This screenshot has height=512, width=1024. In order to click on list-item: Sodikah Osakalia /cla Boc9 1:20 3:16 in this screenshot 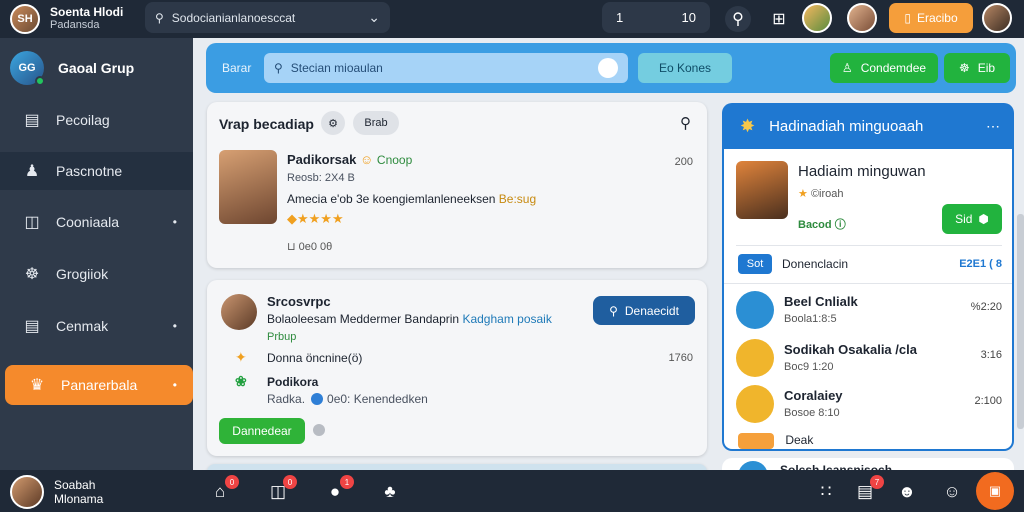, I will do `click(870, 359)`.